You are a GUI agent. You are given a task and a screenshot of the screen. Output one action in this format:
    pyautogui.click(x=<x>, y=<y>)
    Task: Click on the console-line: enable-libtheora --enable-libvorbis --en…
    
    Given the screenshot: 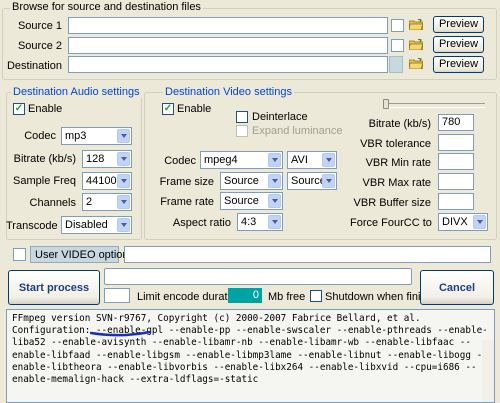 What is the action you would take?
    pyautogui.click(x=244, y=367)
    